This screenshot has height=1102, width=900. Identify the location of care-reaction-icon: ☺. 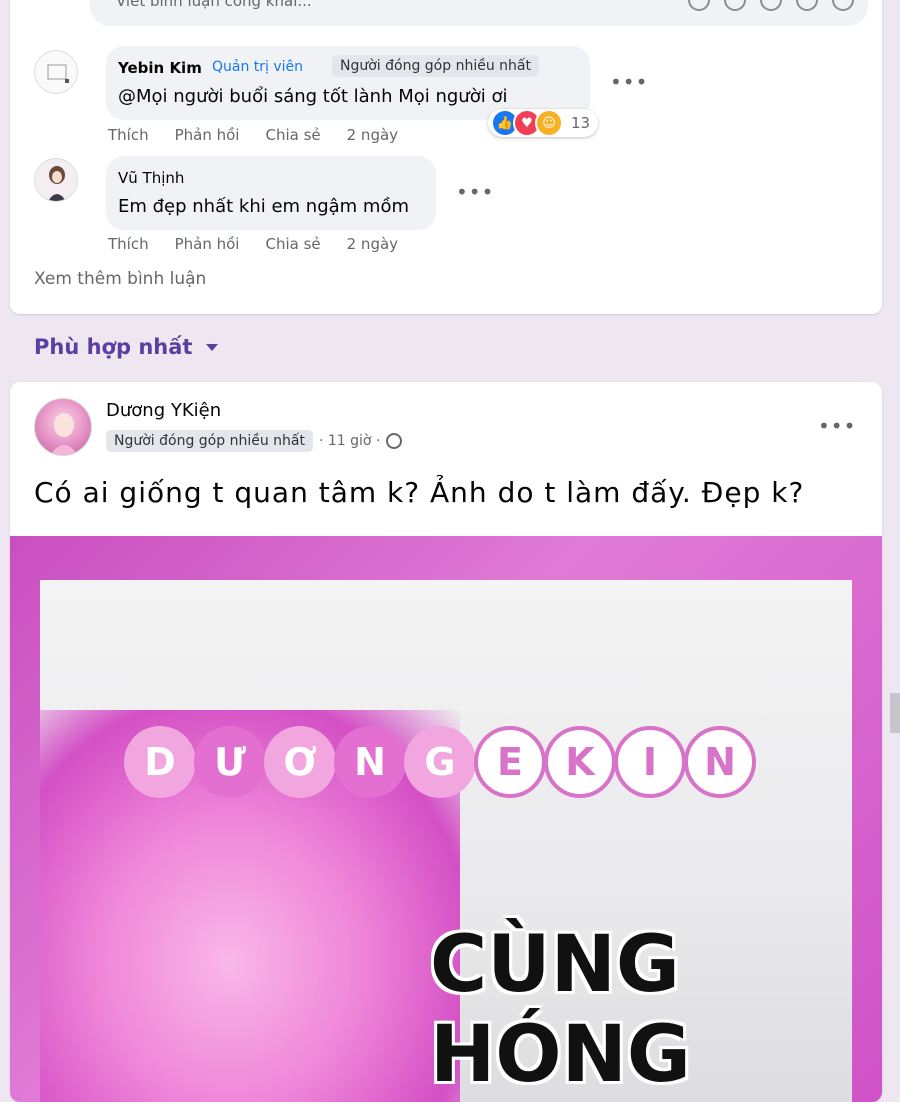
(549, 123).